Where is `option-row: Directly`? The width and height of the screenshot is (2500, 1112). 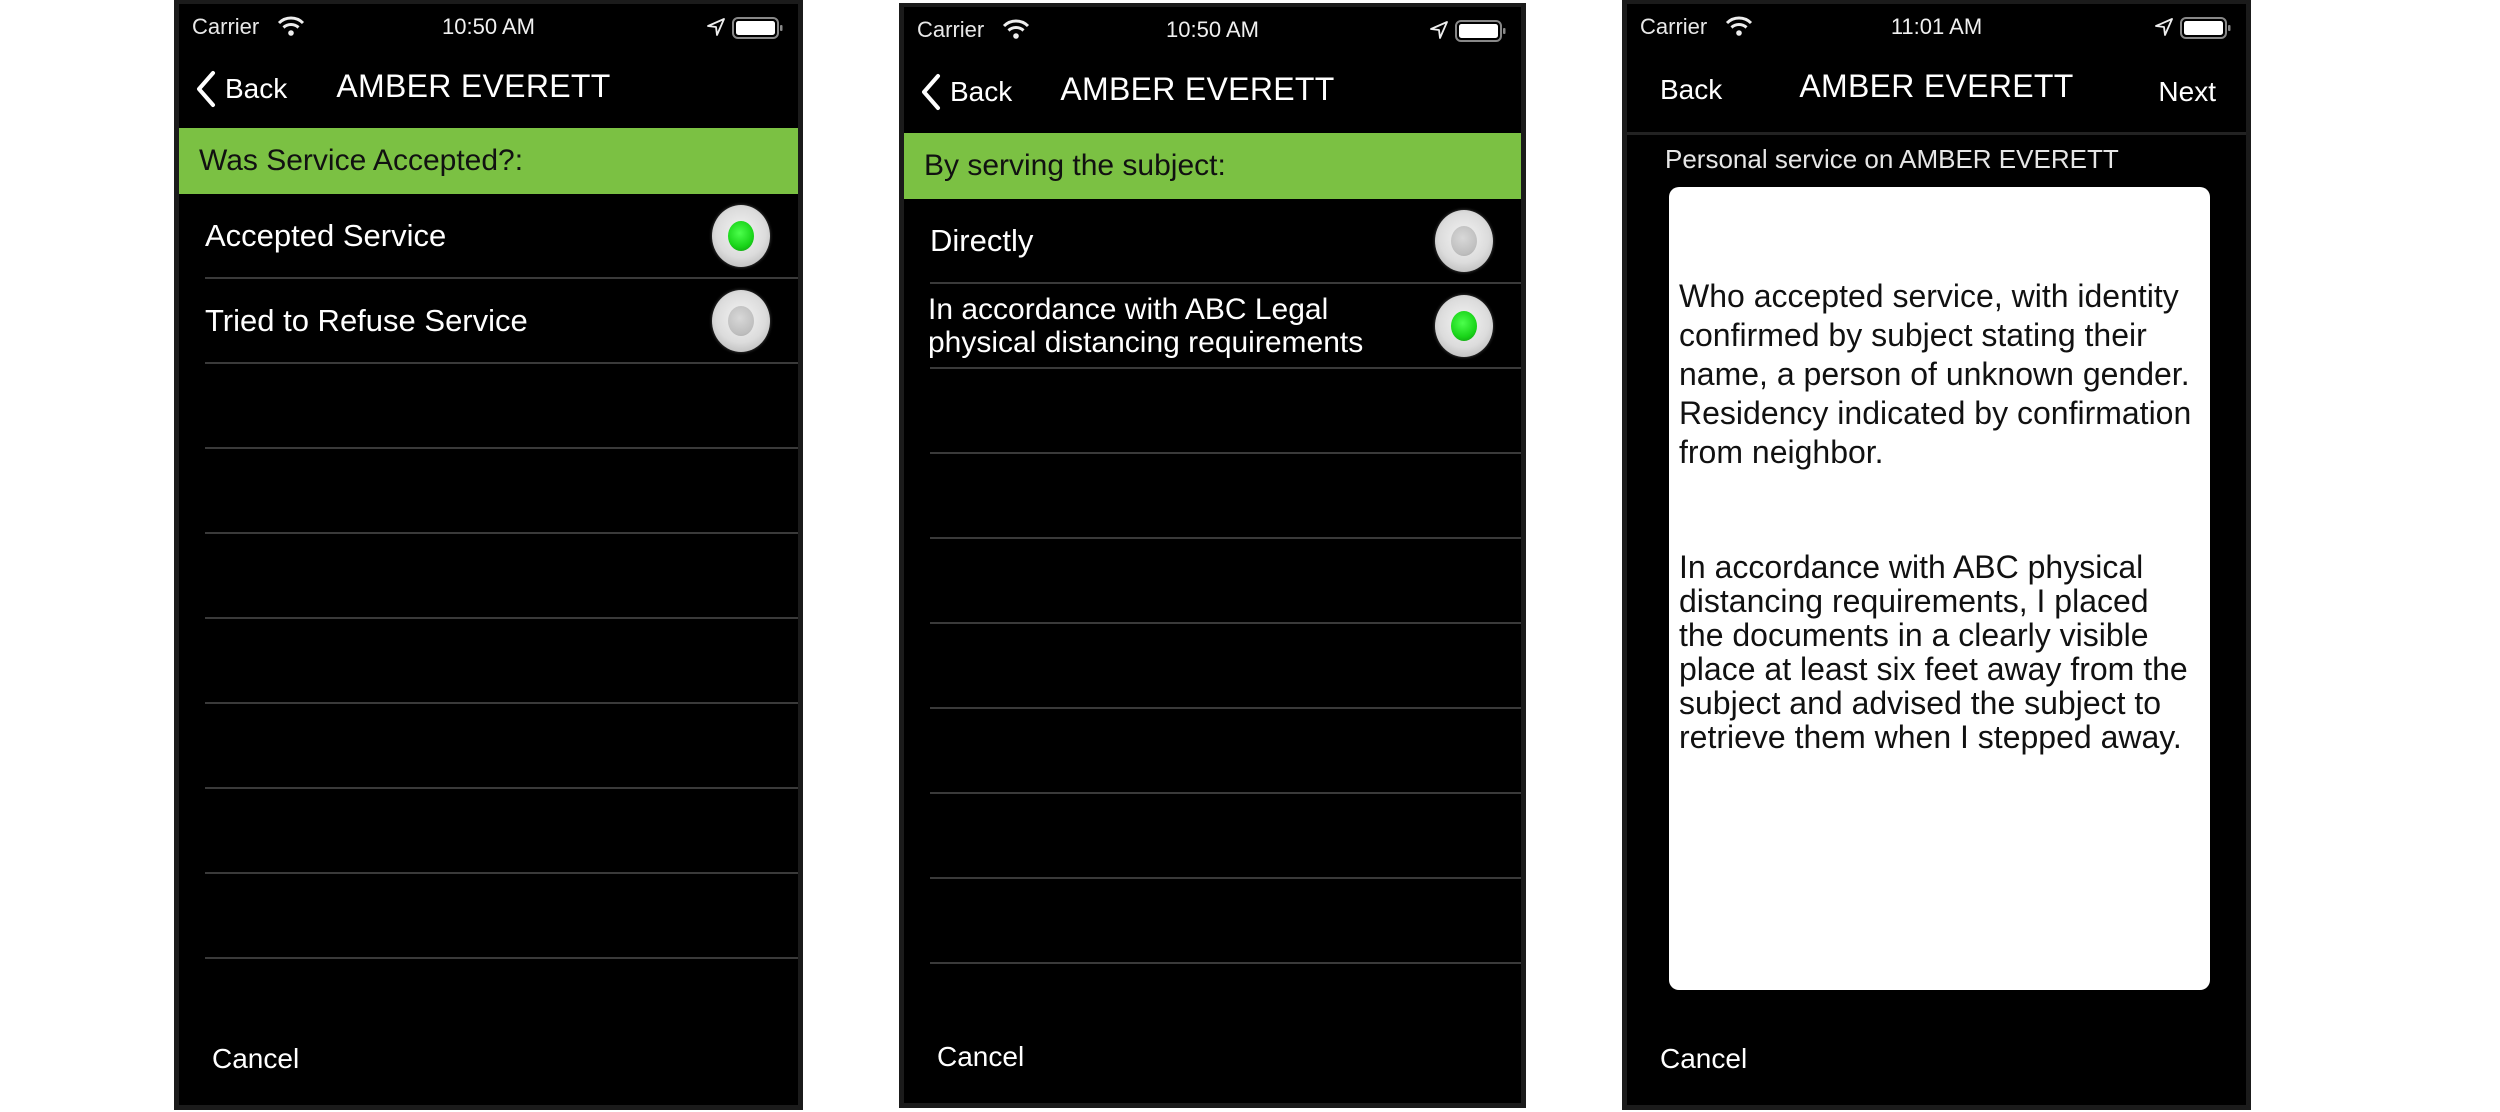
option-row: Directly is located at coordinates (1225, 241).